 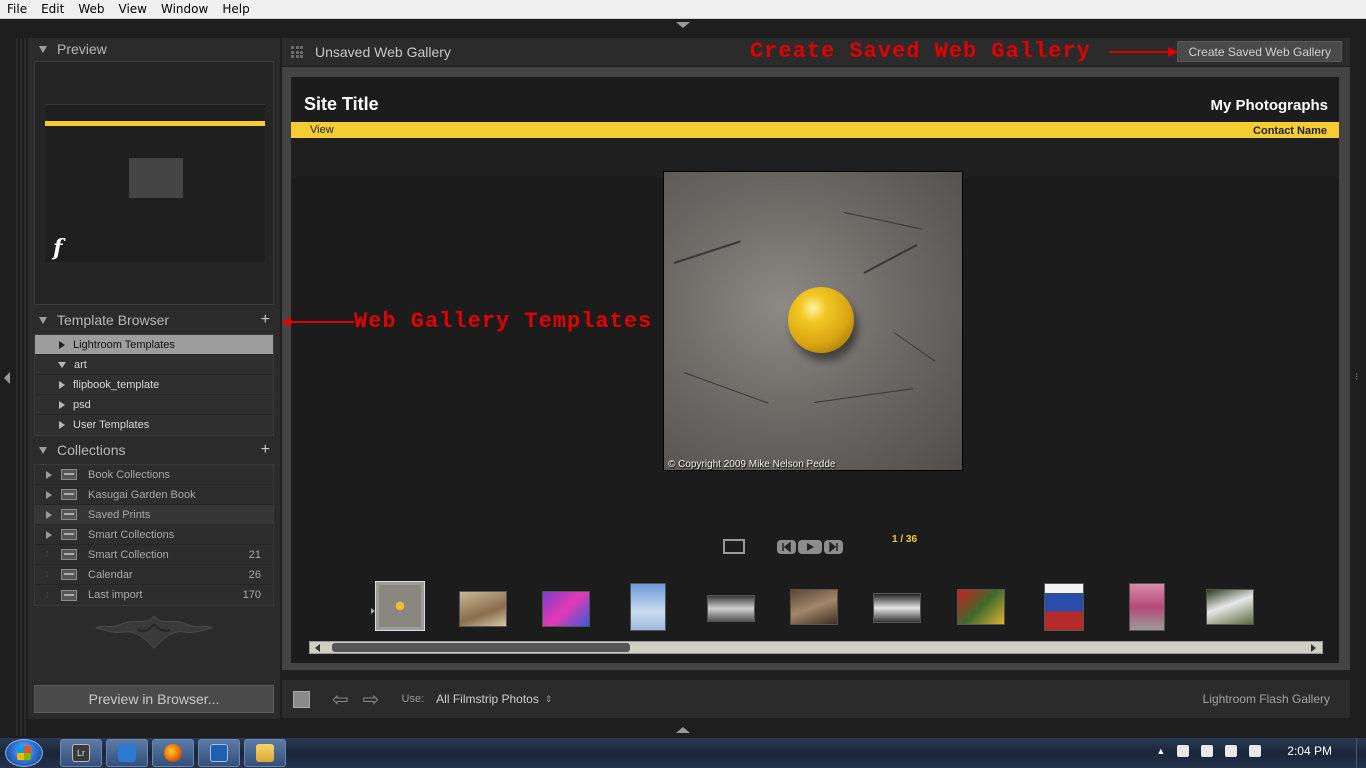 What do you see at coordinates (371, 699) in the screenshot?
I see `forward-arrow-icon: ⇨` at bounding box center [371, 699].